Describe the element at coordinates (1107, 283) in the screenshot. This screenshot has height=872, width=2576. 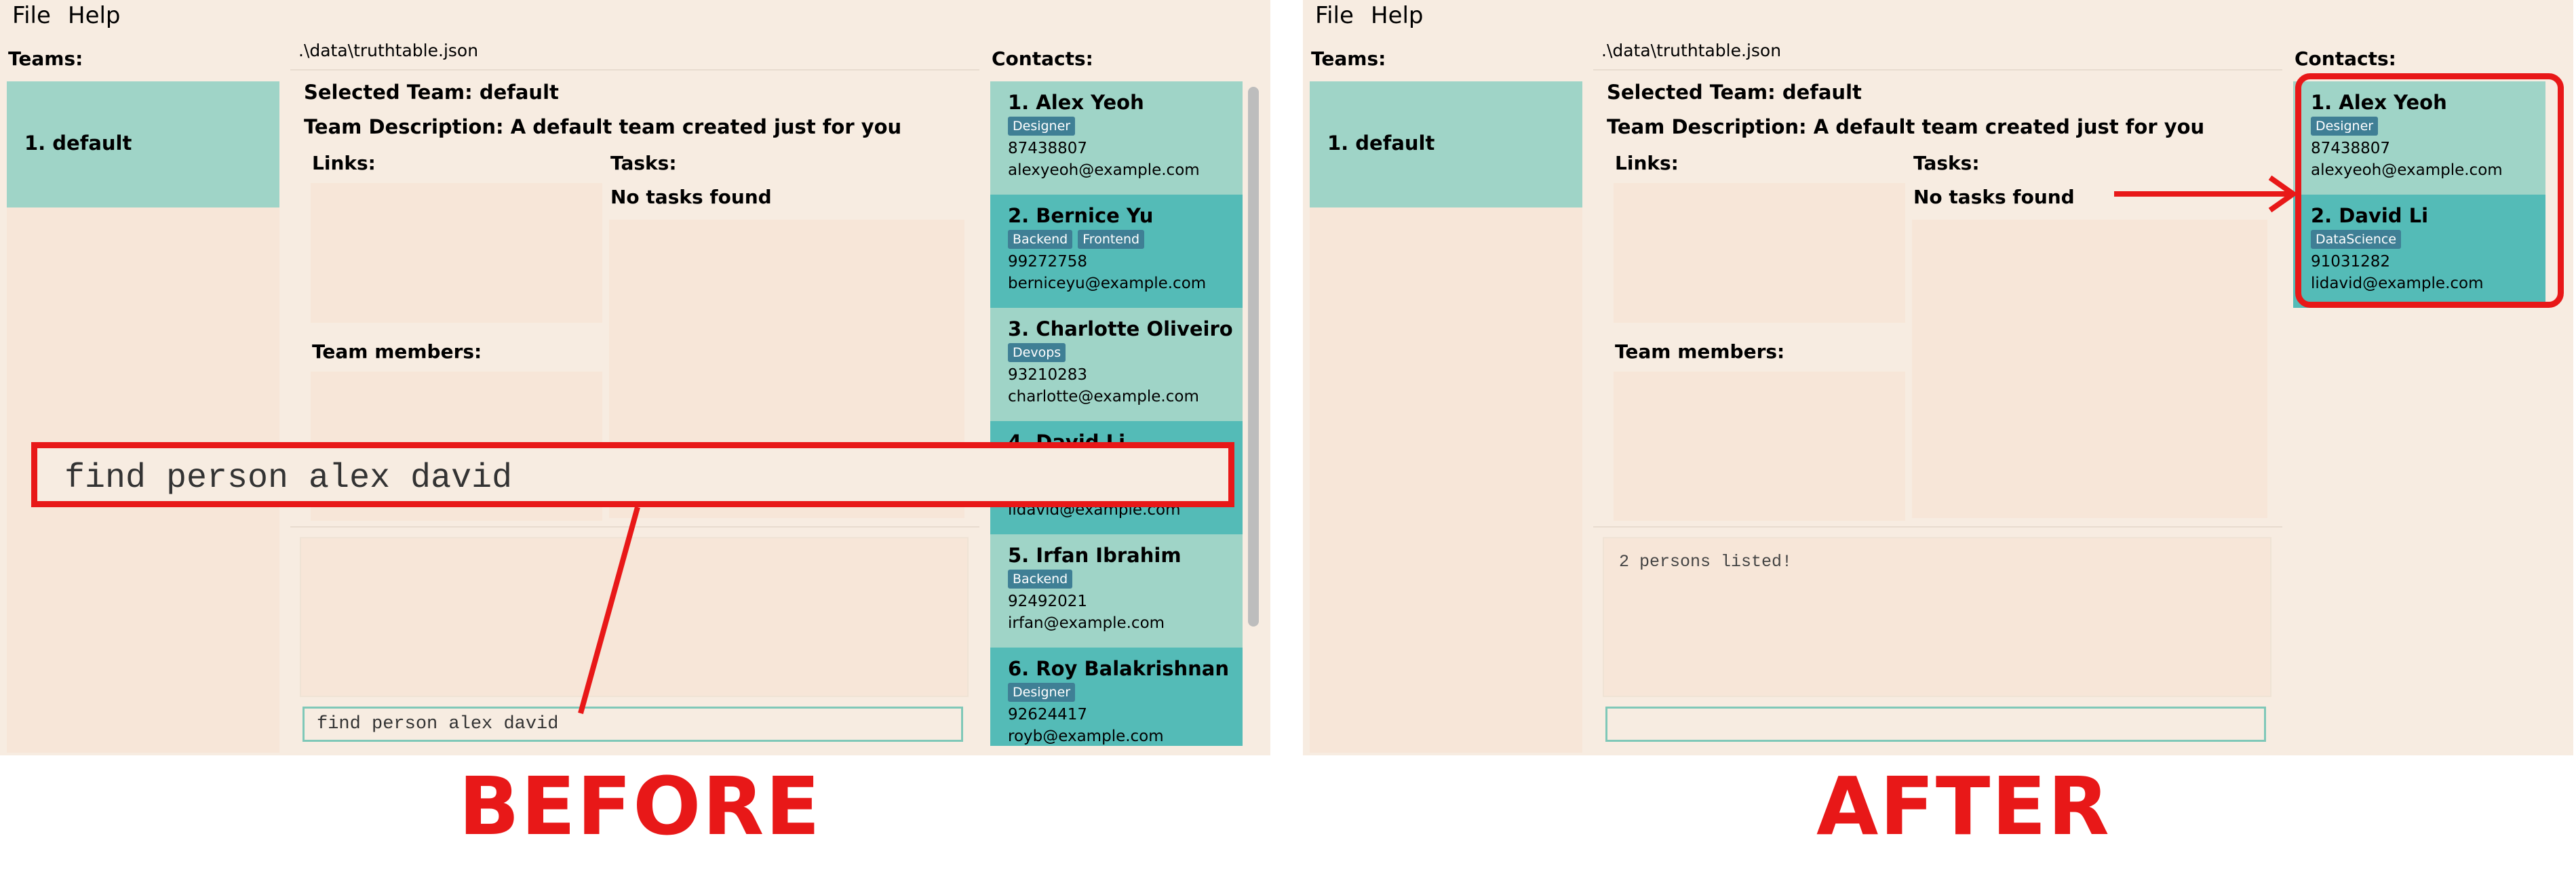
I see `contact-email: berniceyu@example.com` at that location.